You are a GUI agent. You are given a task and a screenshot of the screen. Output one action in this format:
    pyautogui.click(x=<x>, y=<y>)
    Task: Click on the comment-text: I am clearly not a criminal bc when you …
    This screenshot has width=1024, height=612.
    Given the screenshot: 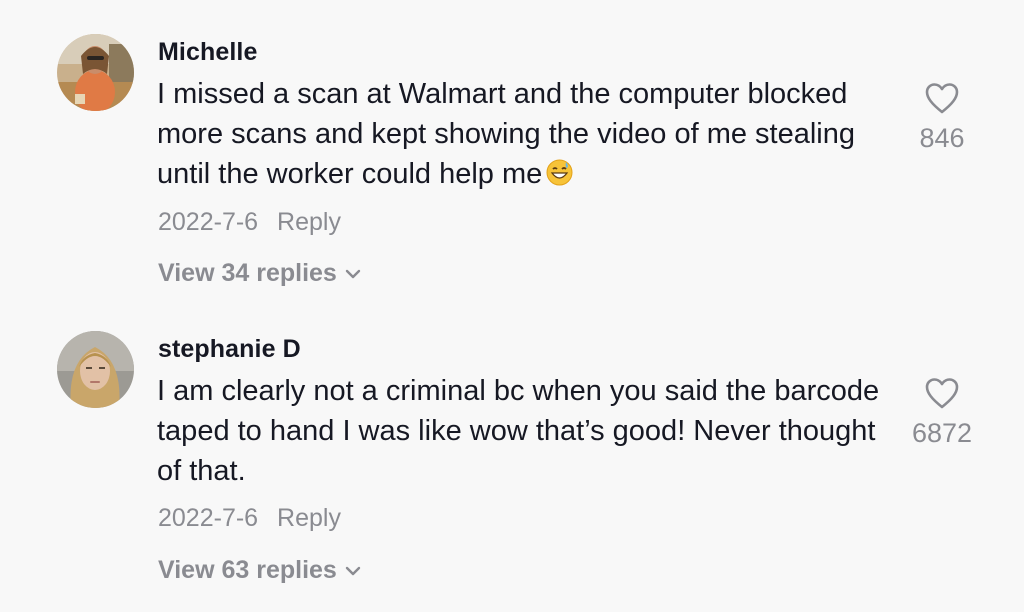 What is the action you would take?
    pyautogui.click(x=518, y=431)
    